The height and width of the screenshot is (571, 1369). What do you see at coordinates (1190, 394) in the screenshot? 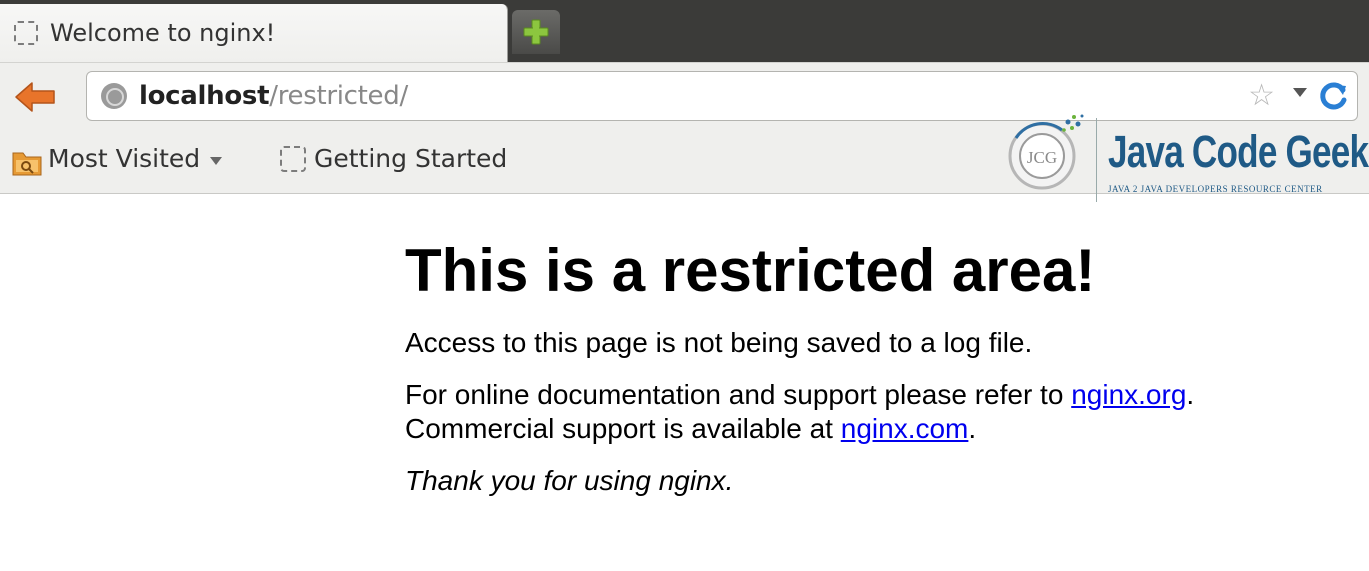
I see `doc-end: .` at bounding box center [1190, 394].